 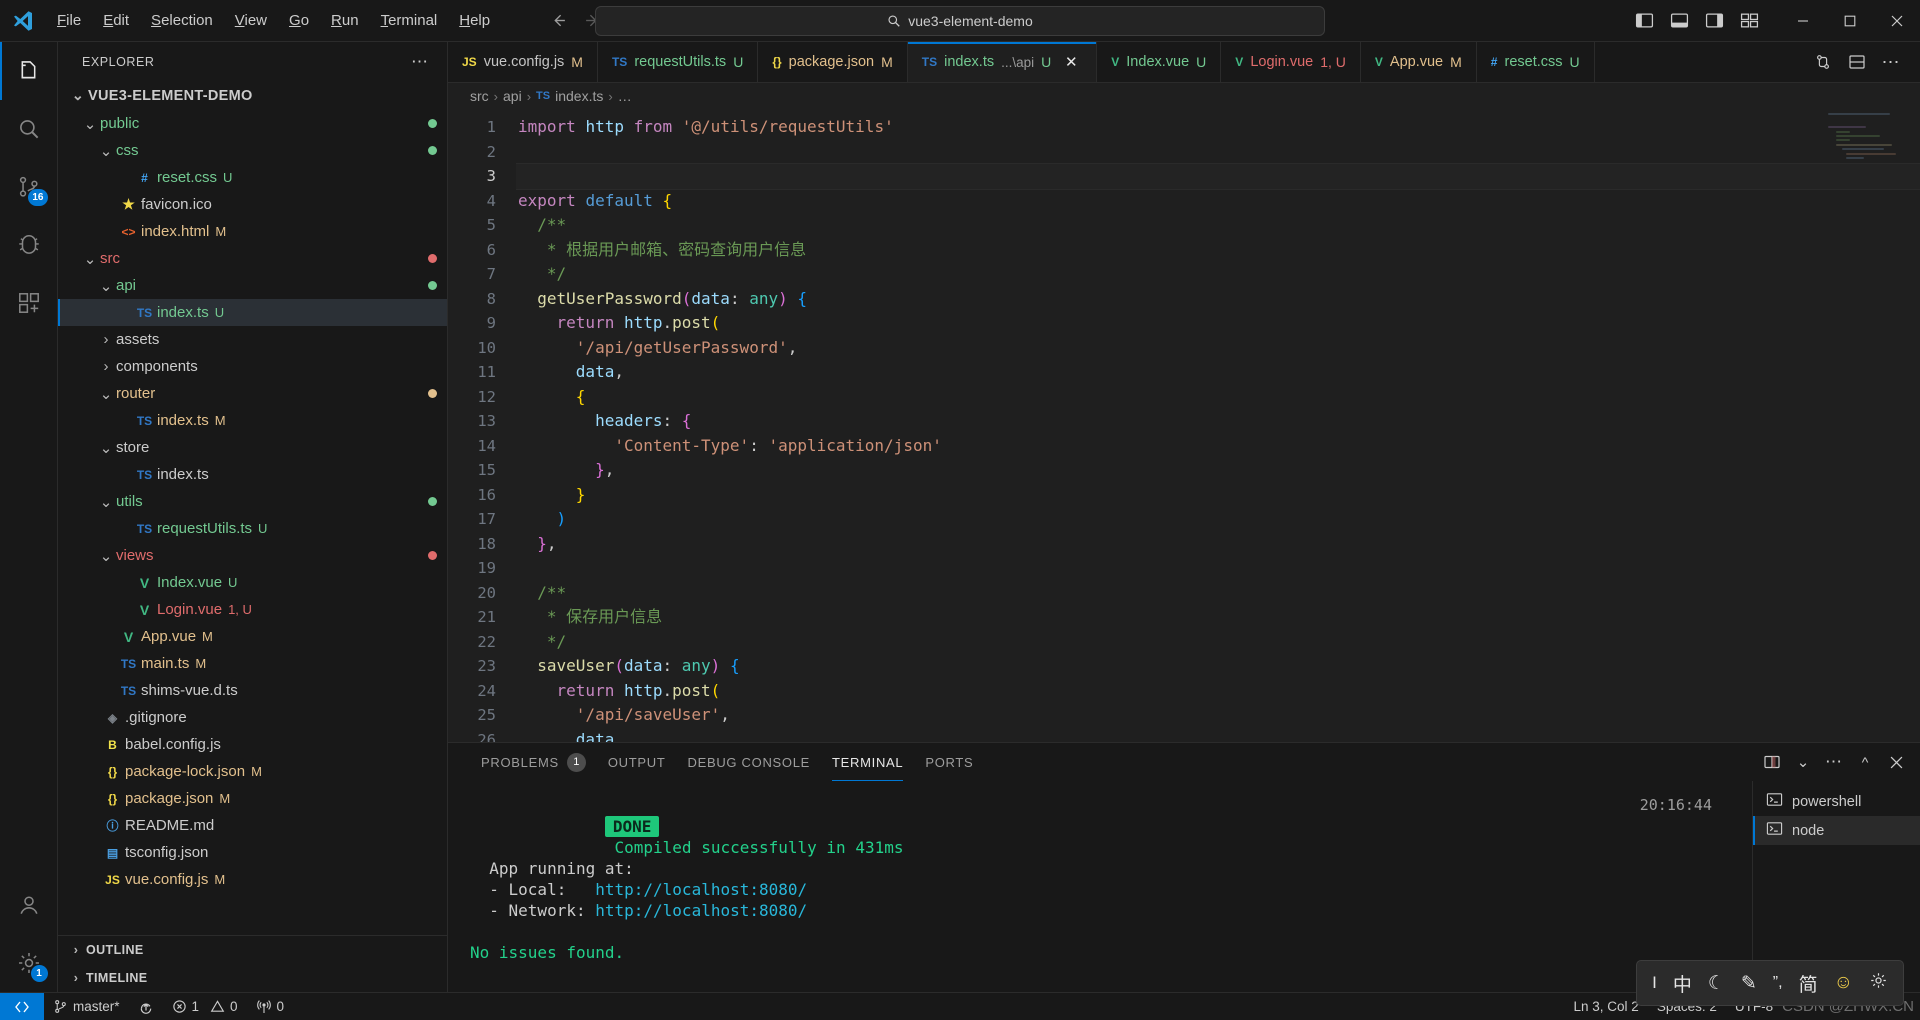 I want to click on editor-tab-login-vue: V Login.vue 1, U, so click(x=1291, y=62).